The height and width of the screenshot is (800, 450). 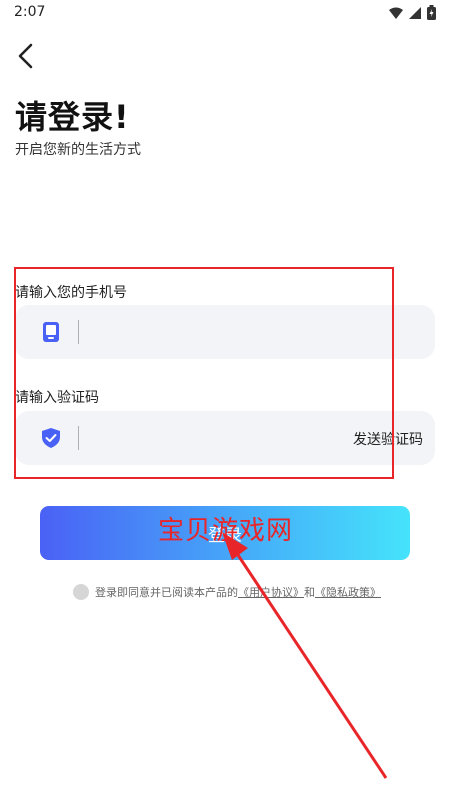 I want to click on status-time: 2:07, so click(x=30, y=12).